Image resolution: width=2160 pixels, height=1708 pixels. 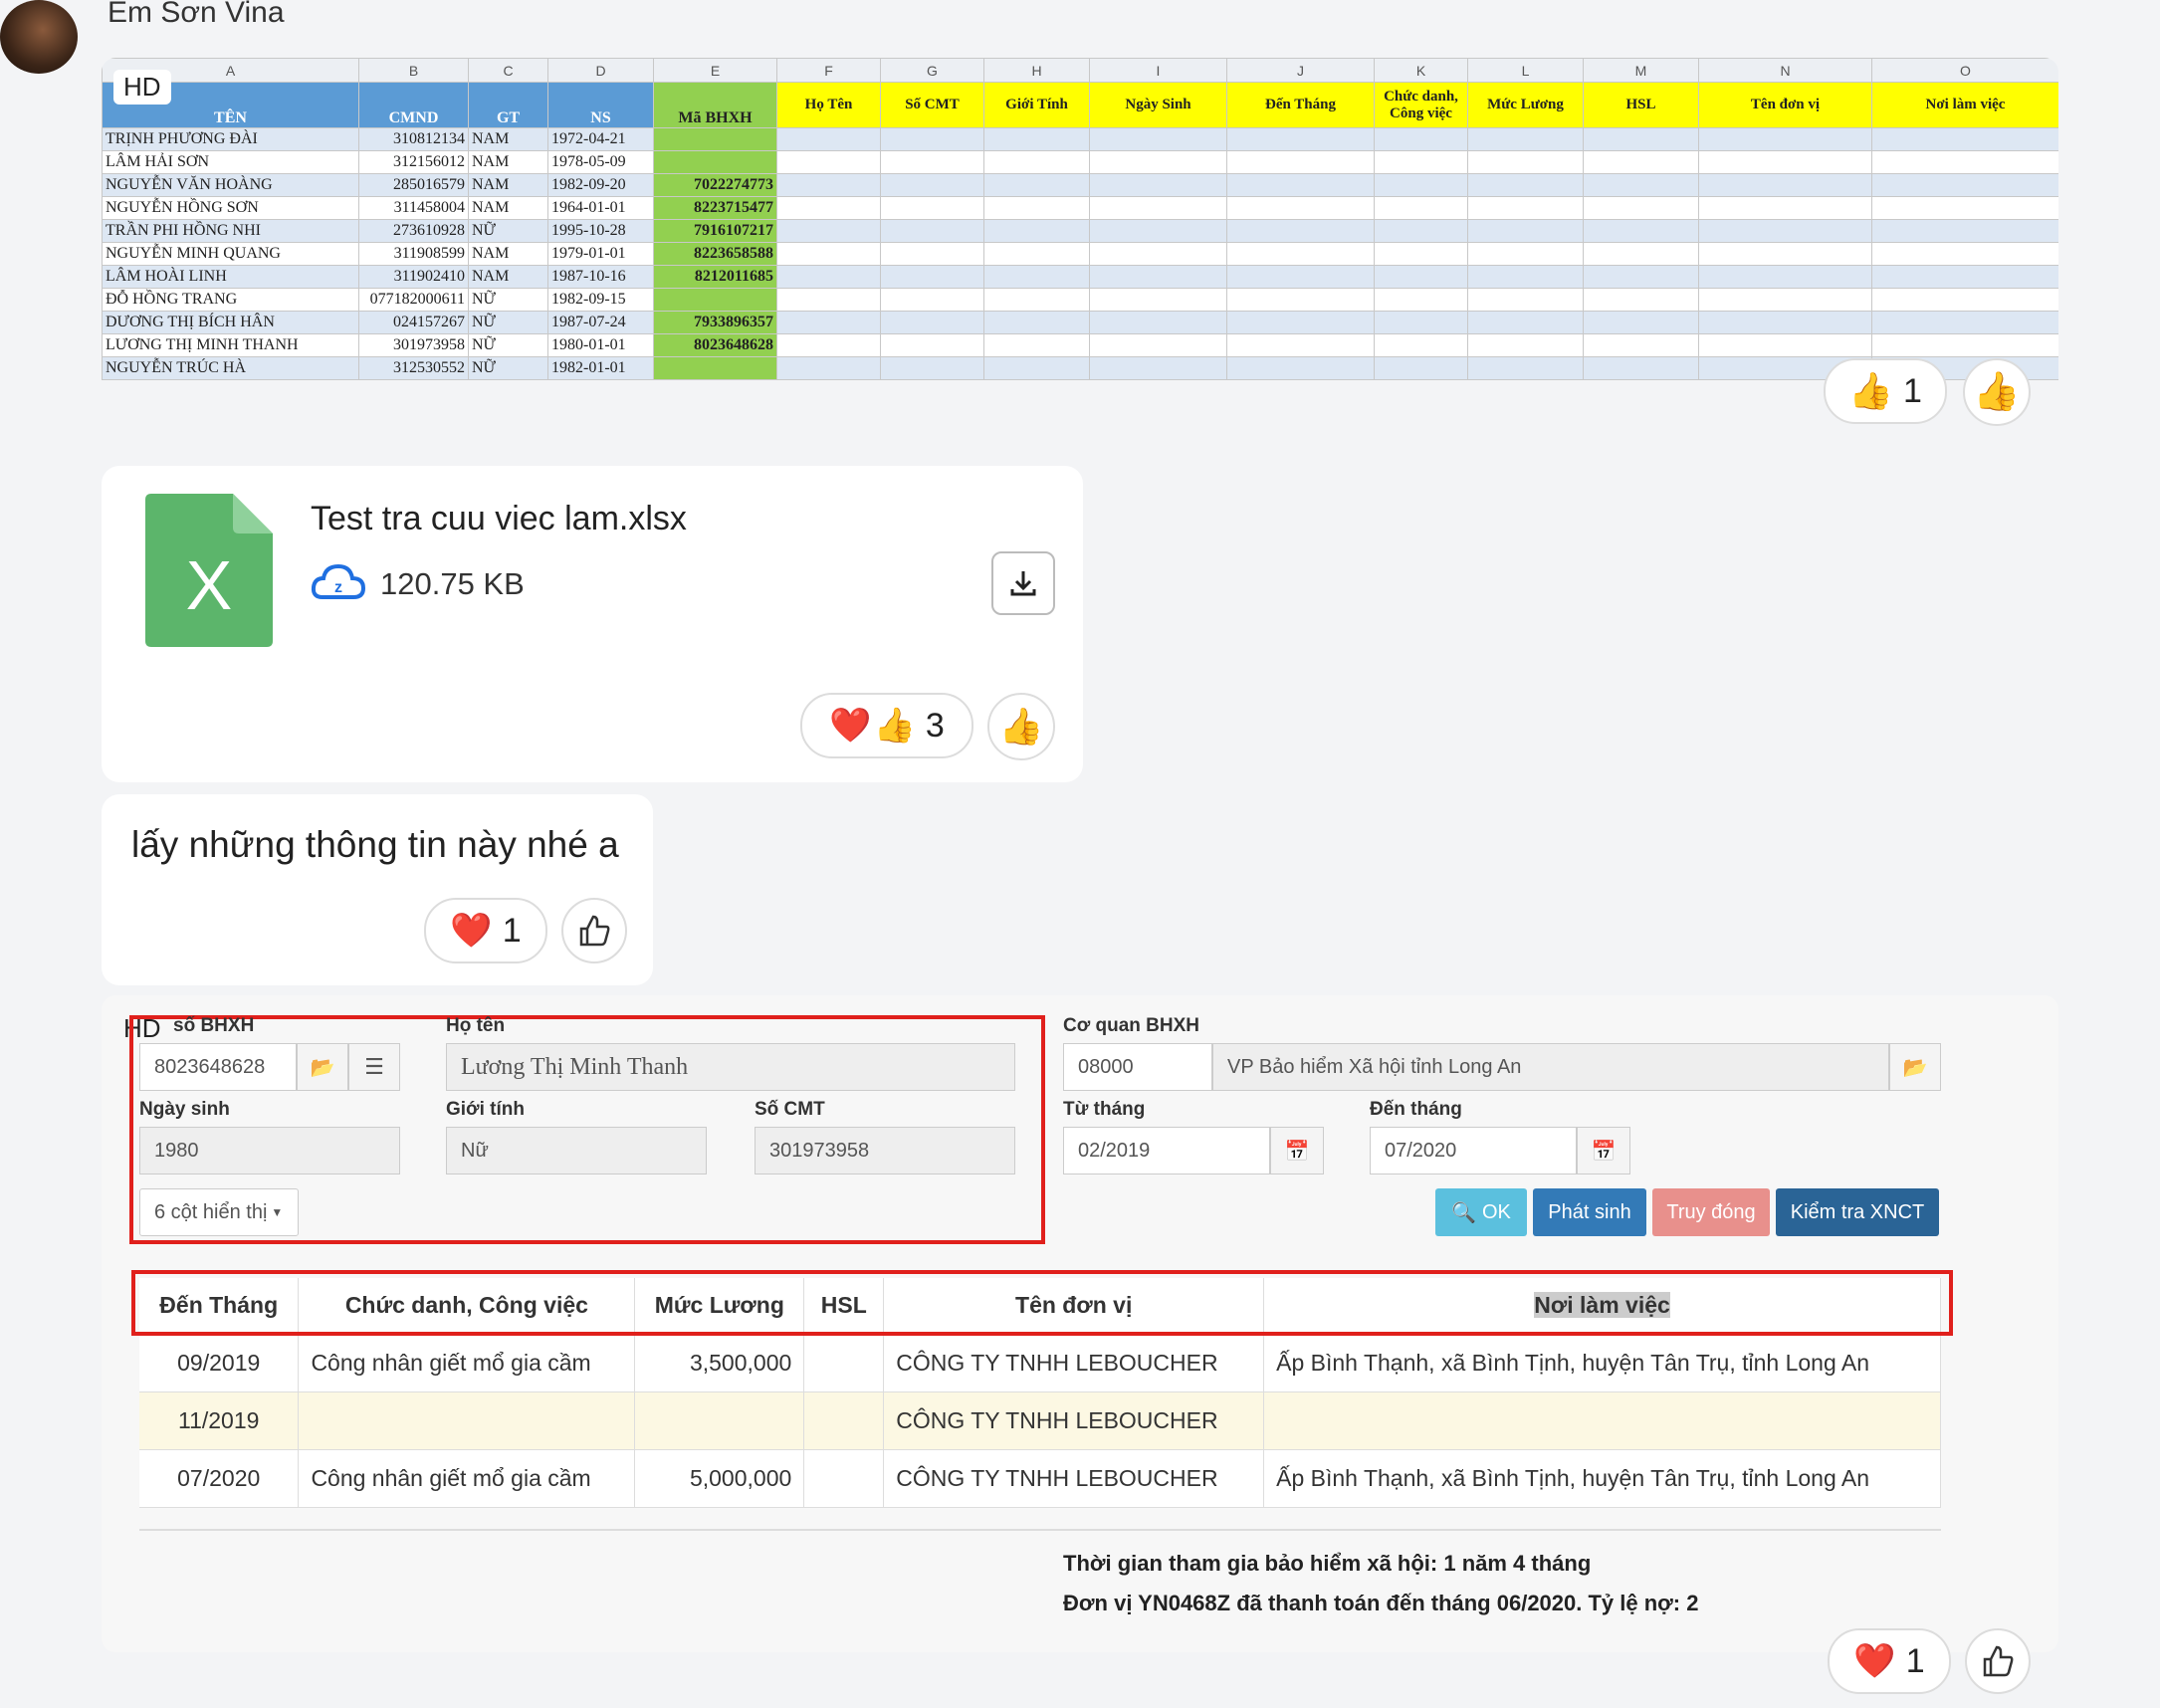 What do you see at coordinates (1166, 1150) in the screenshot?
I see `tu-thang-input: 02/2019` at bounding box center [1166, 1150].